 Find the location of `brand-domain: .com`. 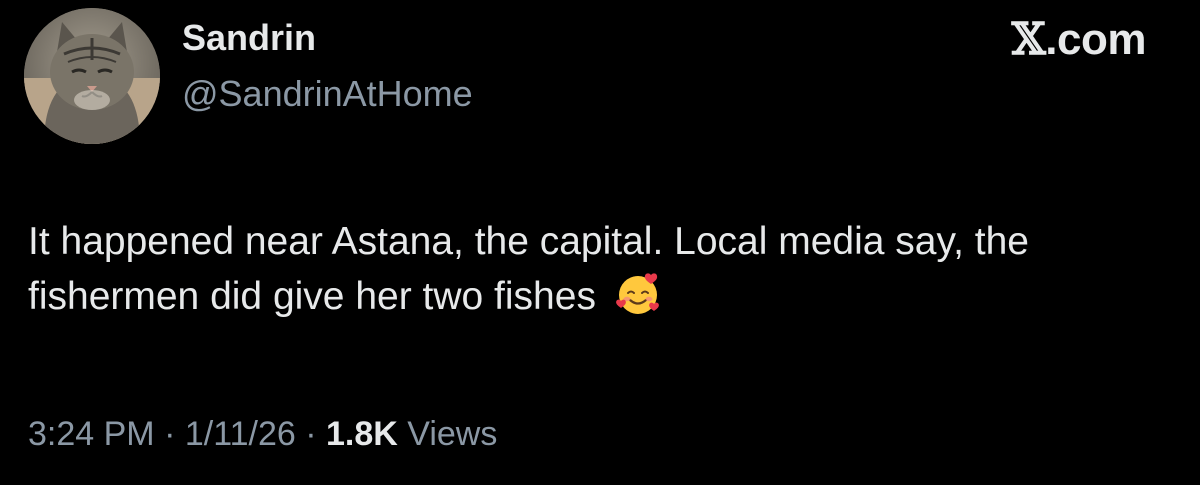

brand-domain: .com is located at coordinates (1095, 39).